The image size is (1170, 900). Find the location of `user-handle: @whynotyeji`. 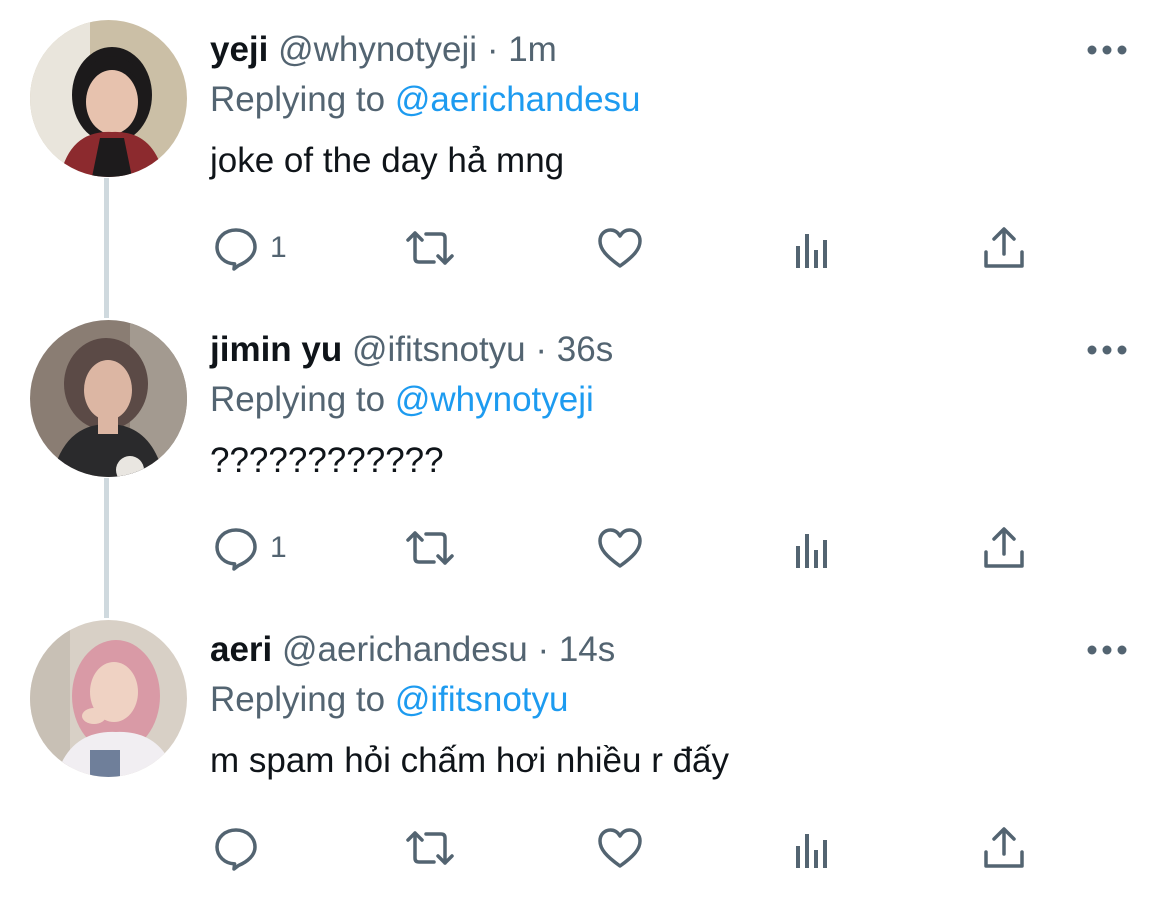

user-handle: @whynotyeji is located at coordinates (377, 49).